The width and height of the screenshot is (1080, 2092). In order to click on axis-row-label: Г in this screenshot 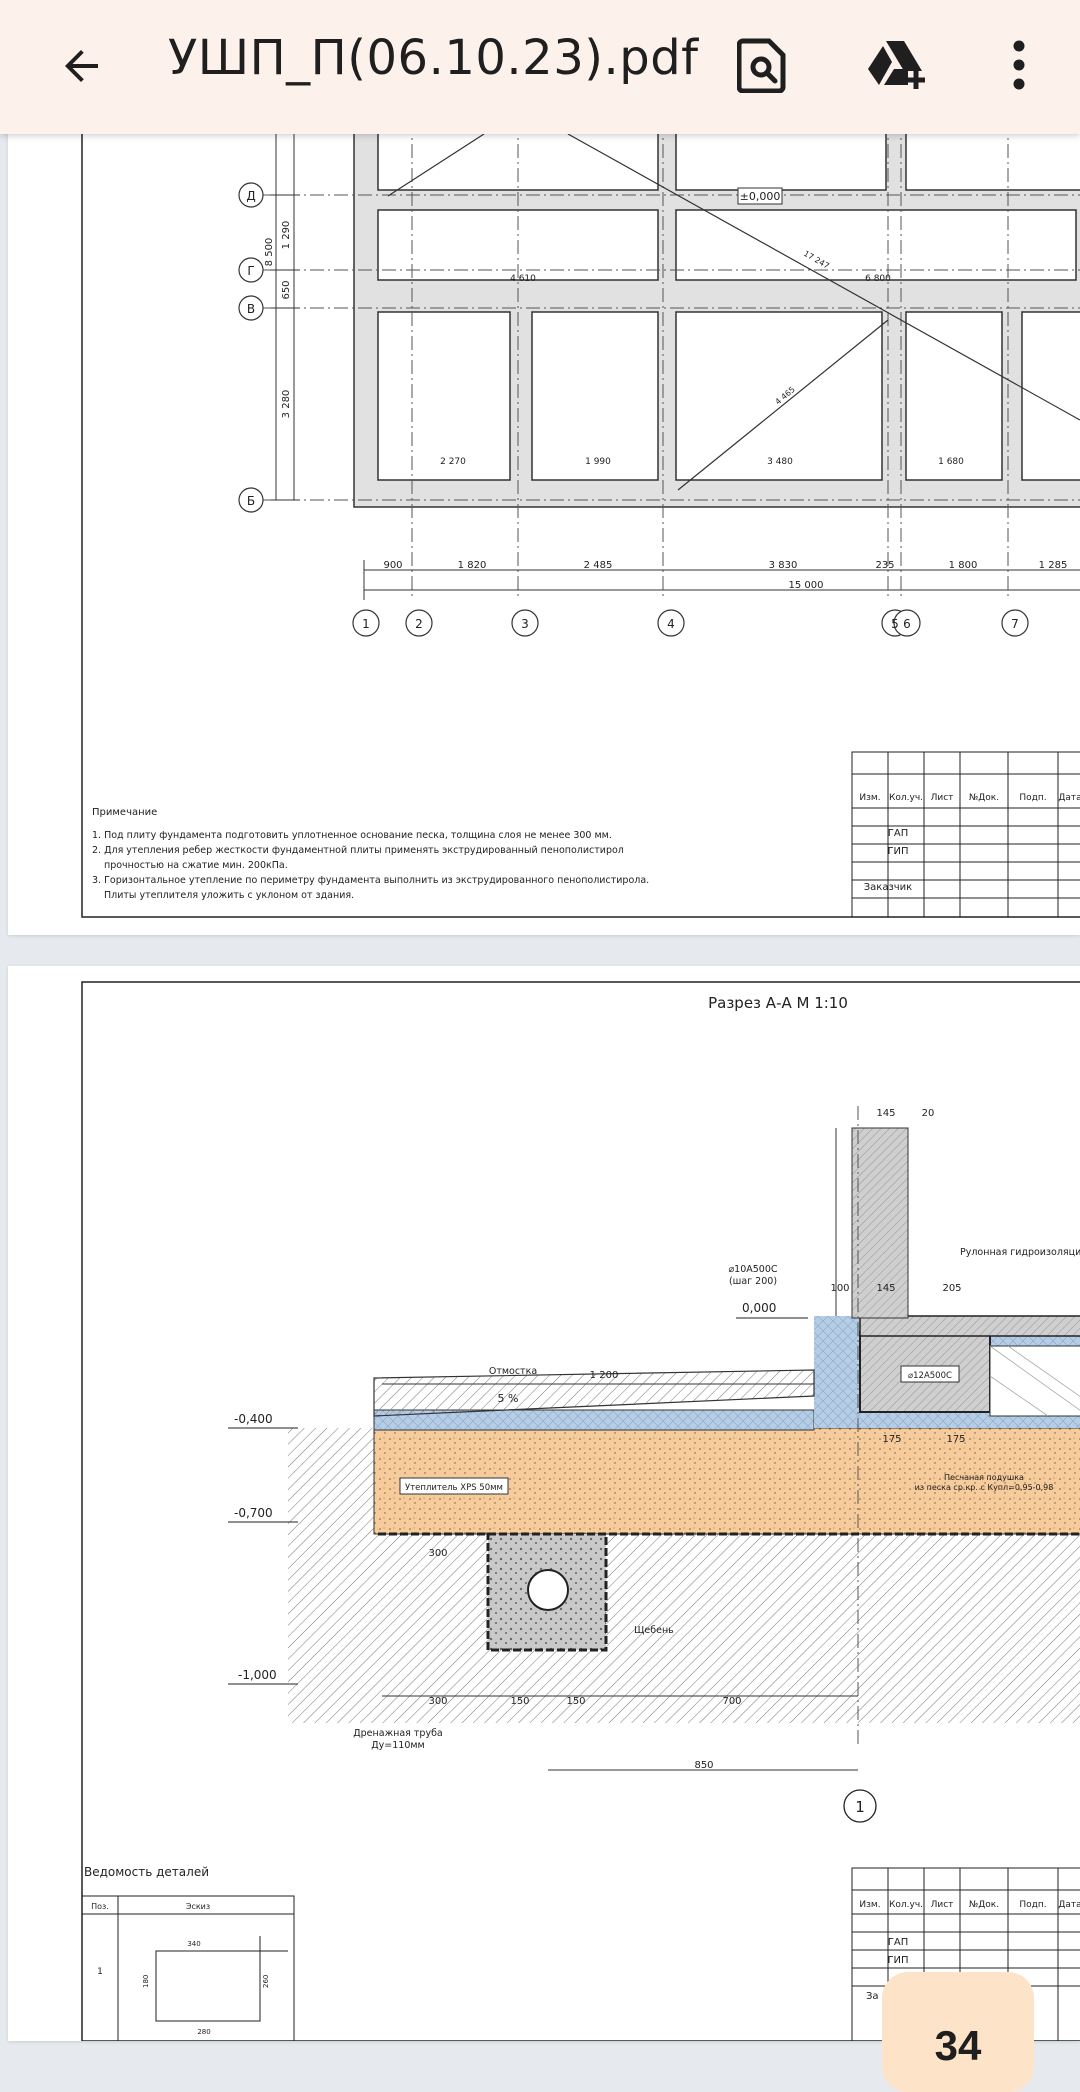, I will do `click(250, 271)`.